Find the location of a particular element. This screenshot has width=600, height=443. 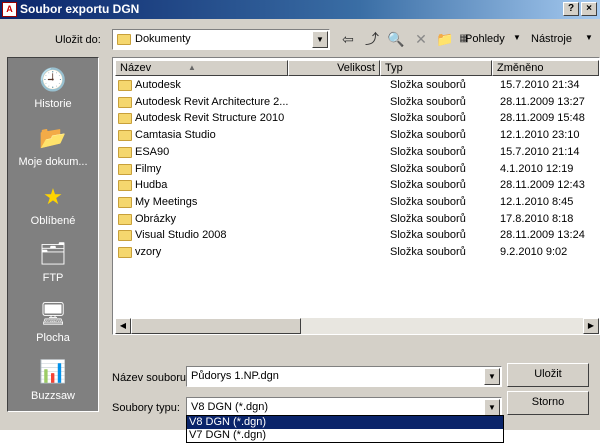

file-name: Hudba is located at coordinates (151, 185).